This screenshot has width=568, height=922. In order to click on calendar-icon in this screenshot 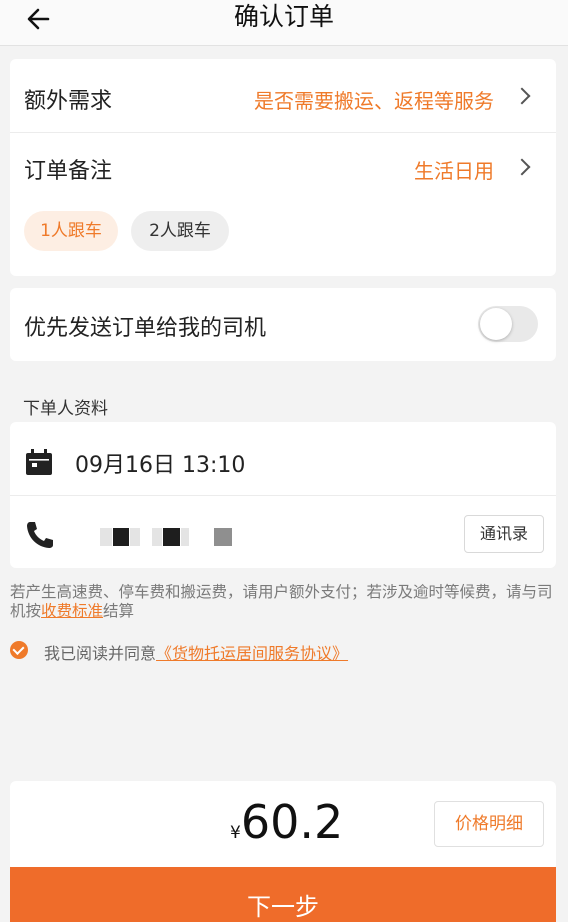, I will do `click(39, 462)`.